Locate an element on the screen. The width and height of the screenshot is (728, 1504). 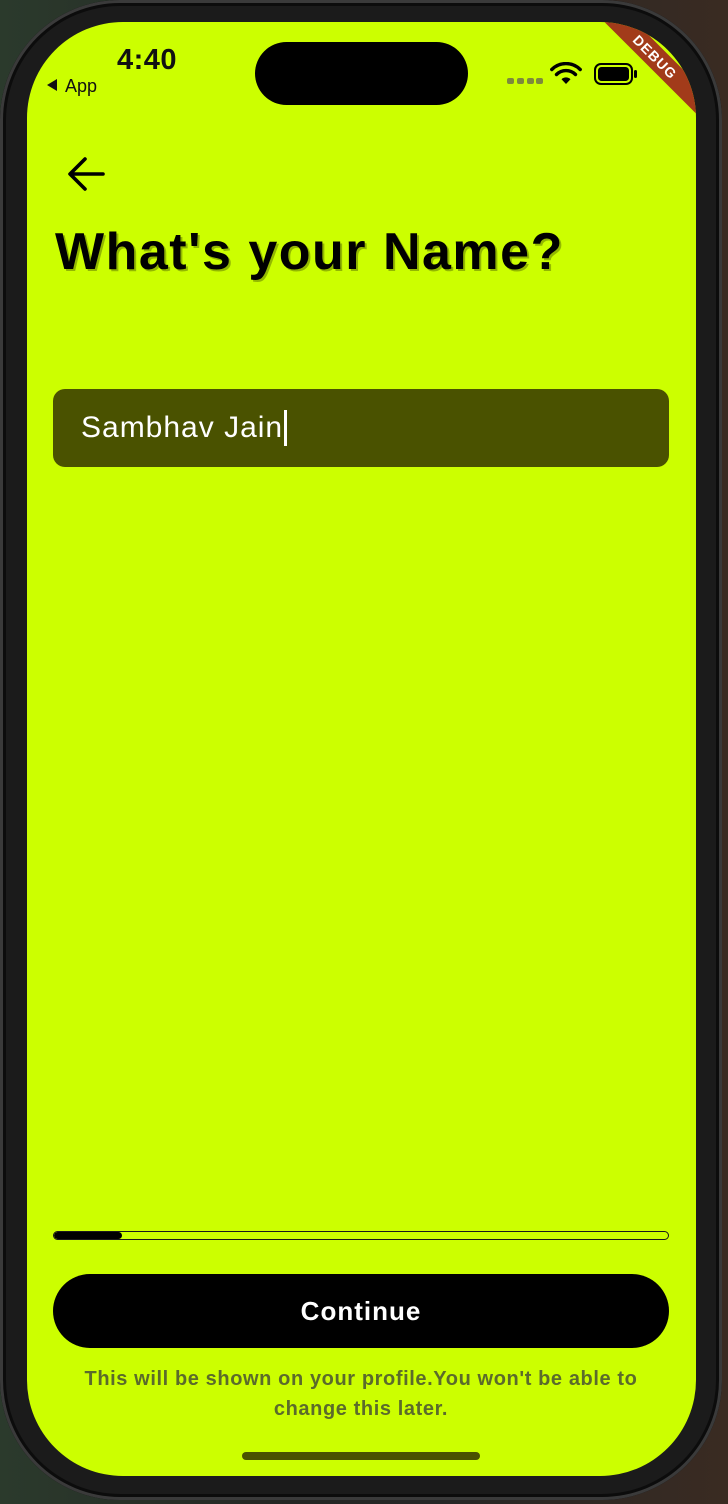
name-input-value: Sambhav Jain is located at coordinates (182, 428).